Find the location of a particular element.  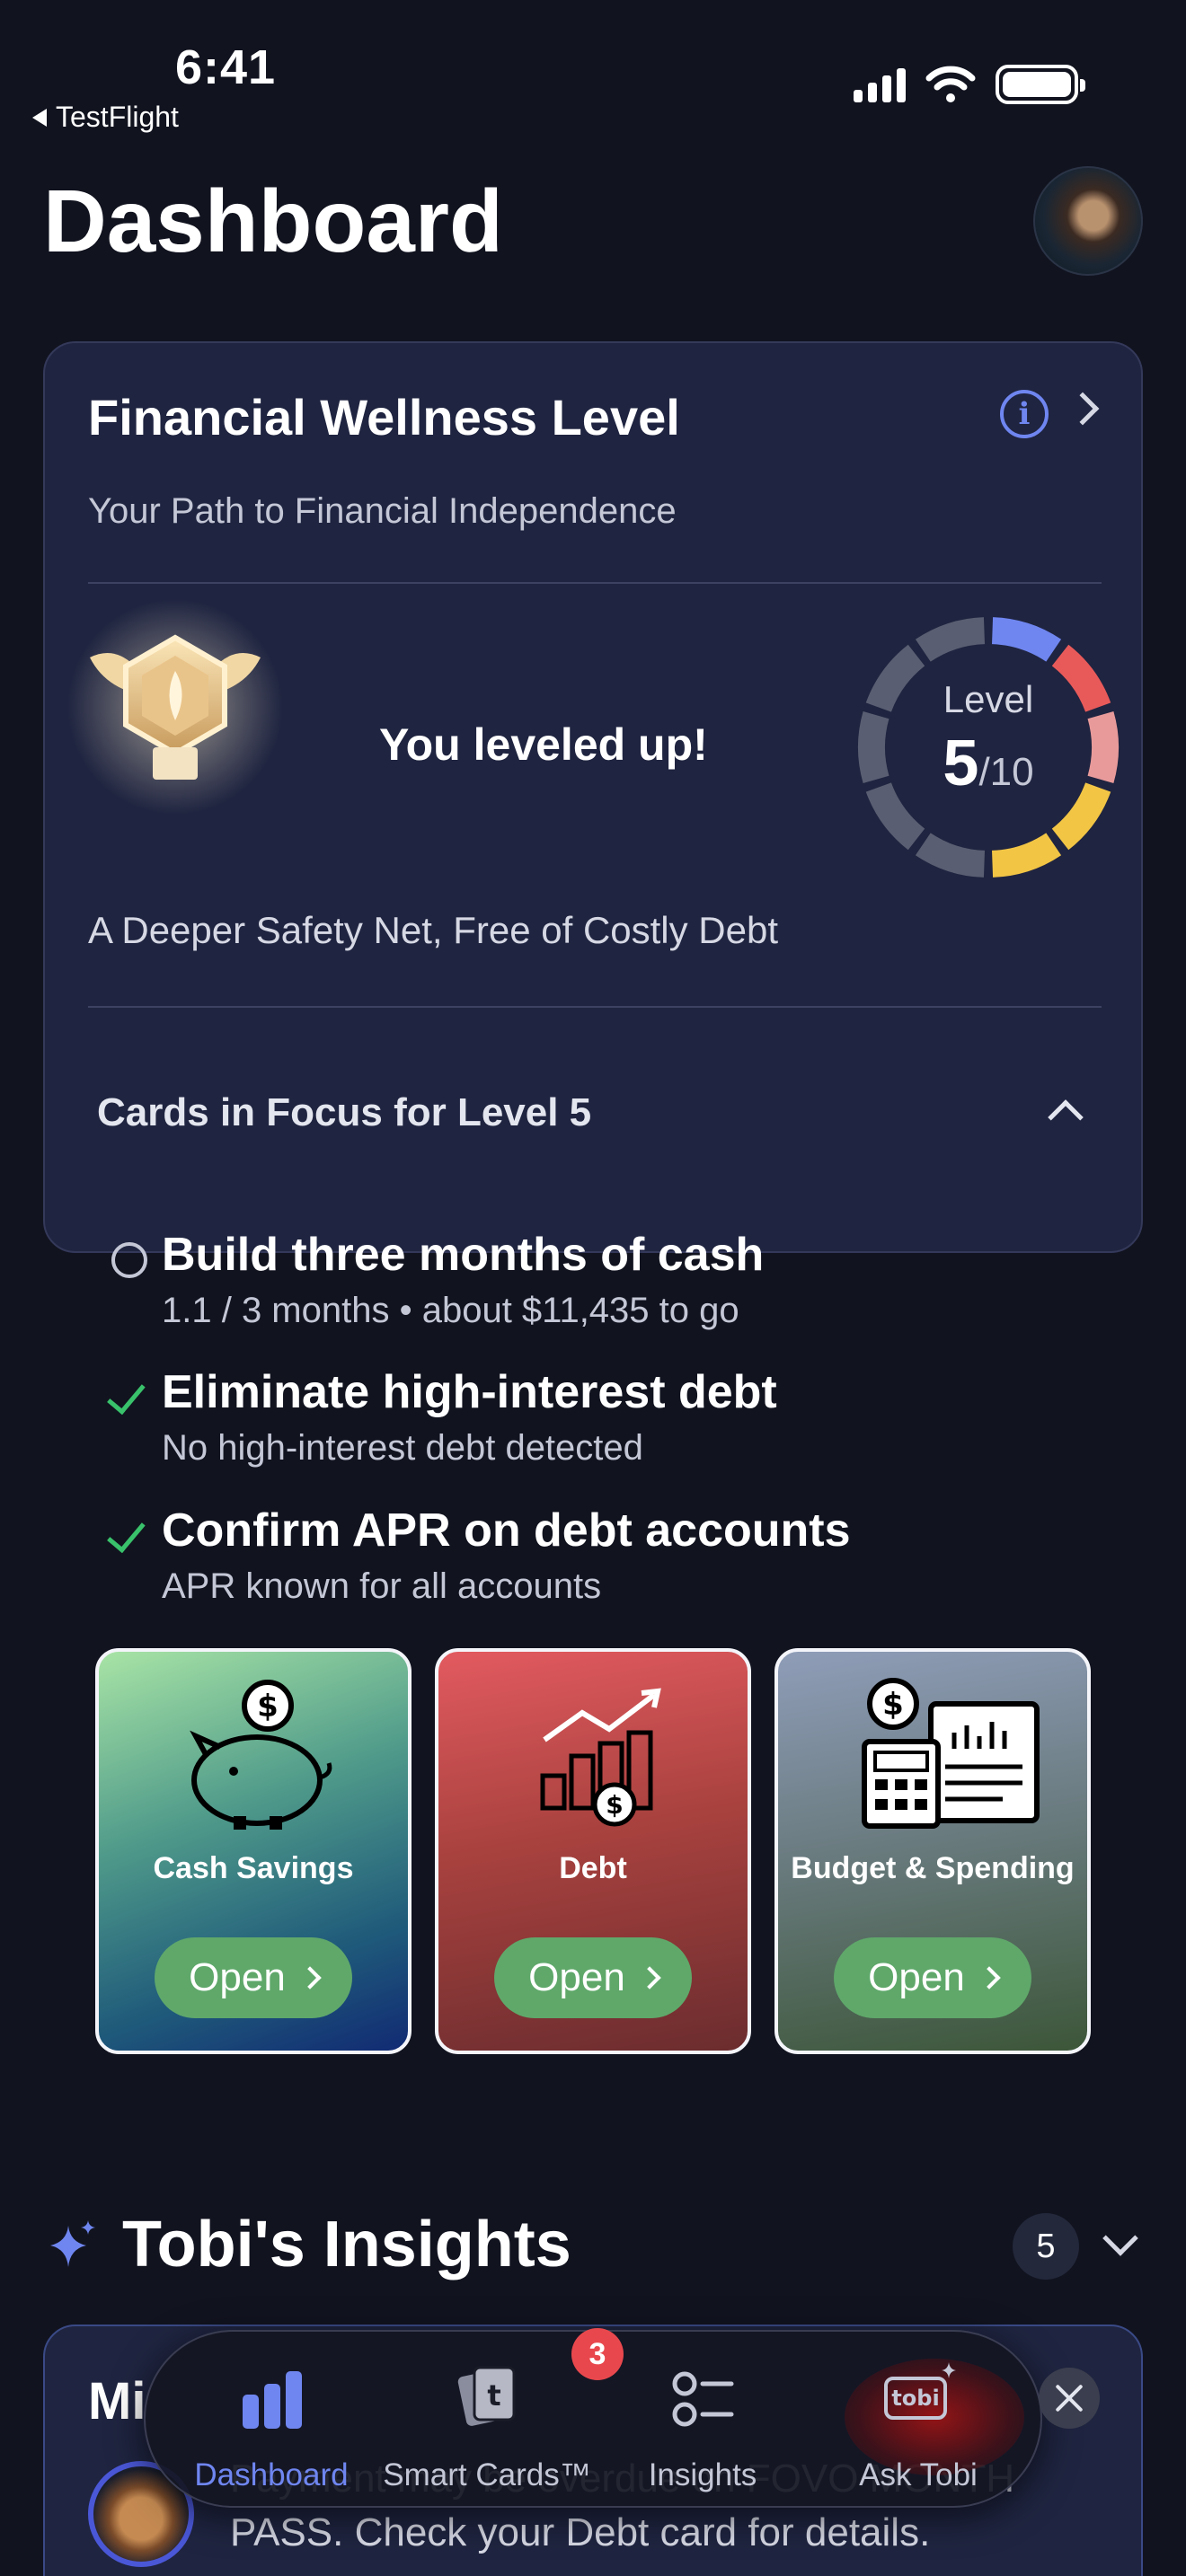

tab-label: Smart Cards™ is located at coordinates (487, 2474).